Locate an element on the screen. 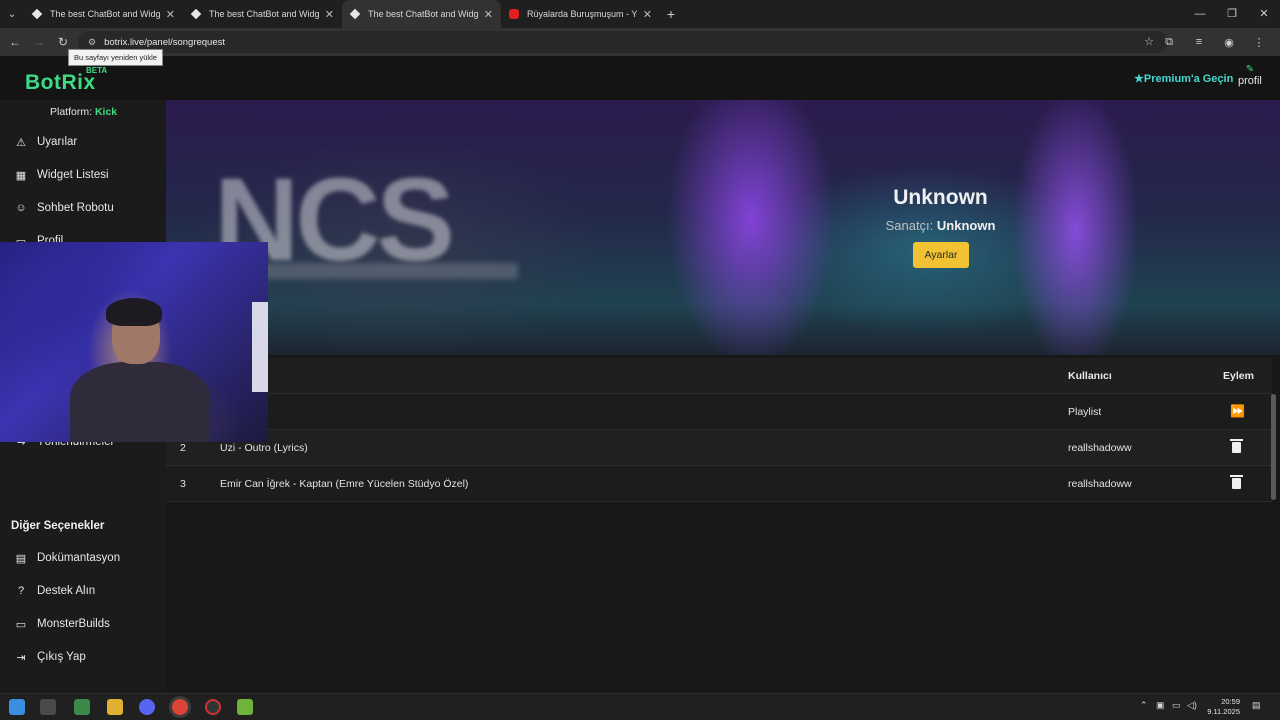 This screenshot has width=1280, height=720. sidebar-item-label: Dokümantasyon is located at coordinates (79, 558).